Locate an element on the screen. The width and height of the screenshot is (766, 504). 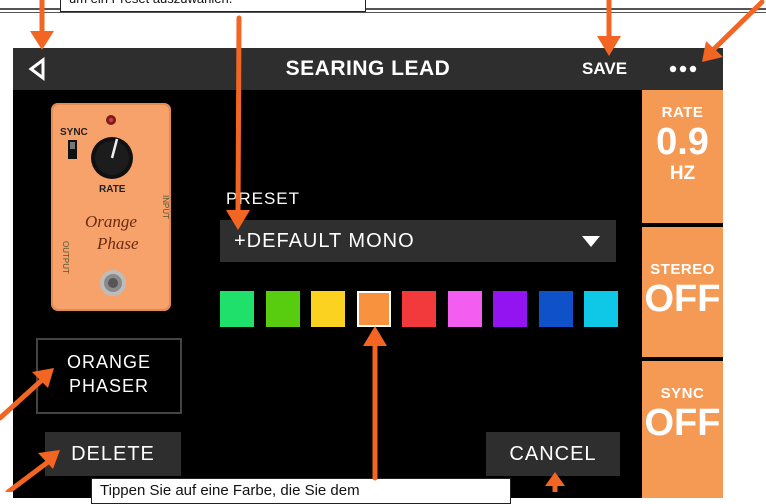
param-label: SYNC is located at coordinates (682, 393).